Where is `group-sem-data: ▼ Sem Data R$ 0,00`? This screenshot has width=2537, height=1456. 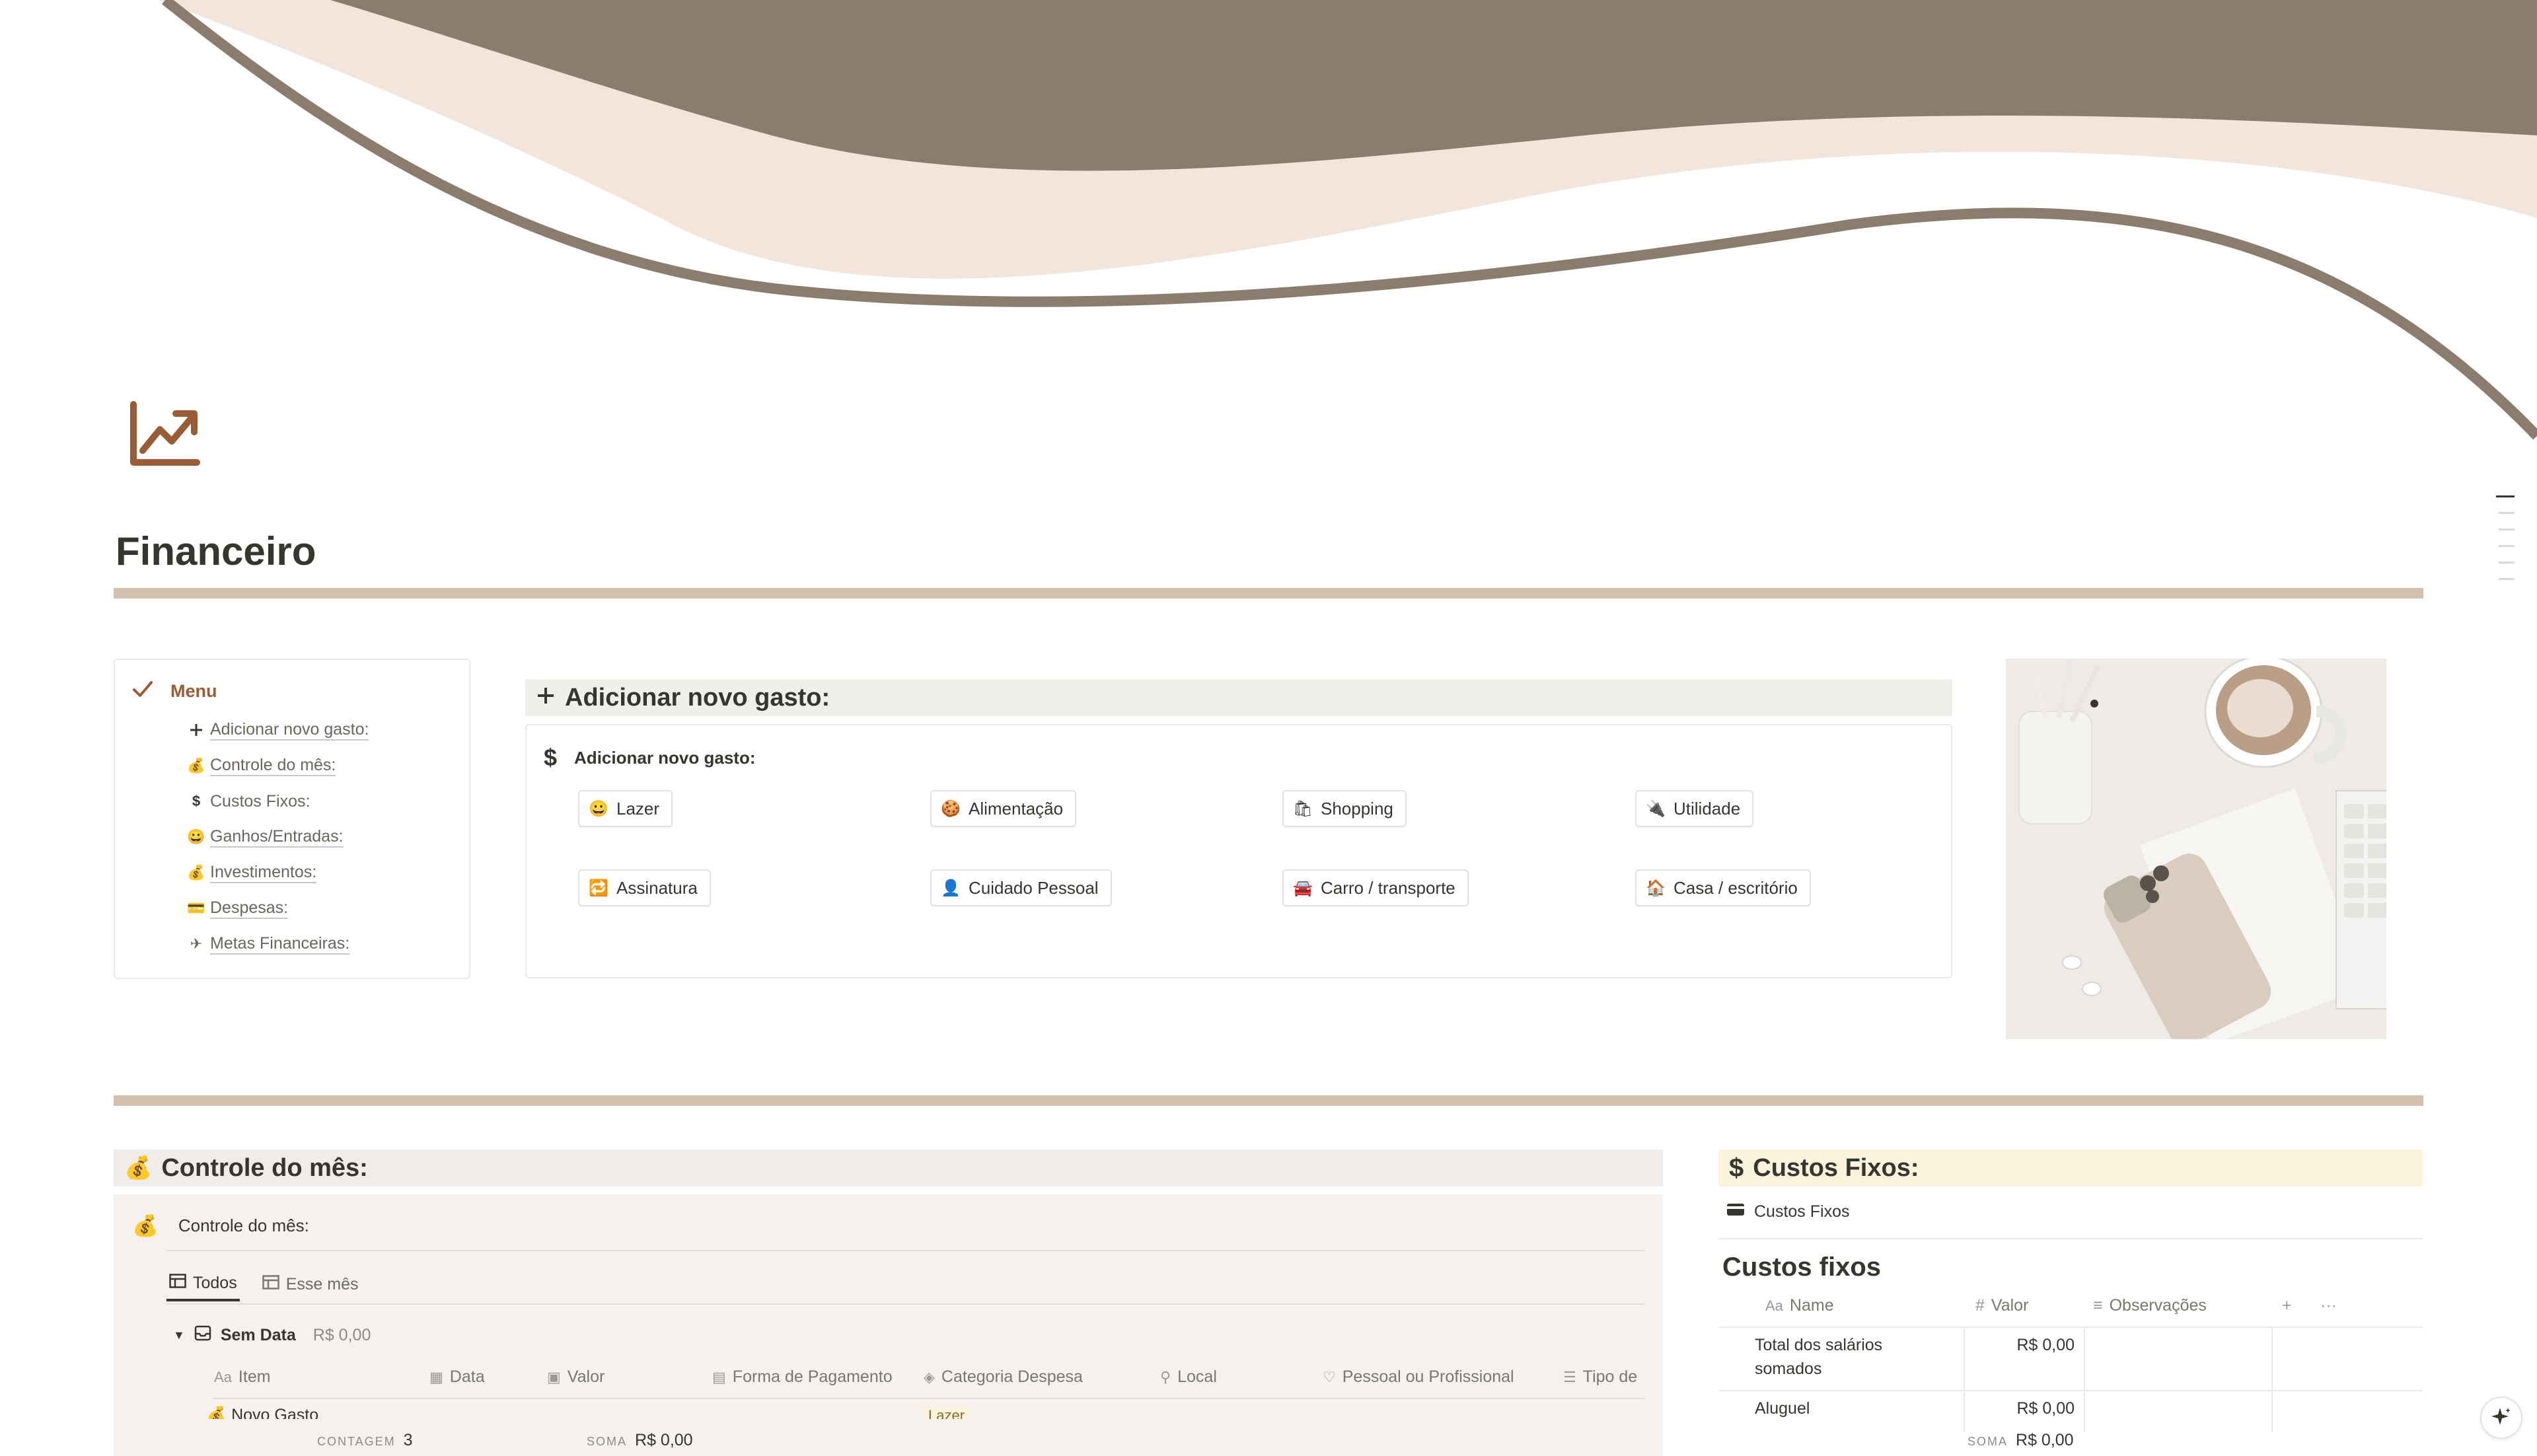 group-sem-data: ▼ Sem Data R$ 0,00 is located at coordinates (272, 1335).